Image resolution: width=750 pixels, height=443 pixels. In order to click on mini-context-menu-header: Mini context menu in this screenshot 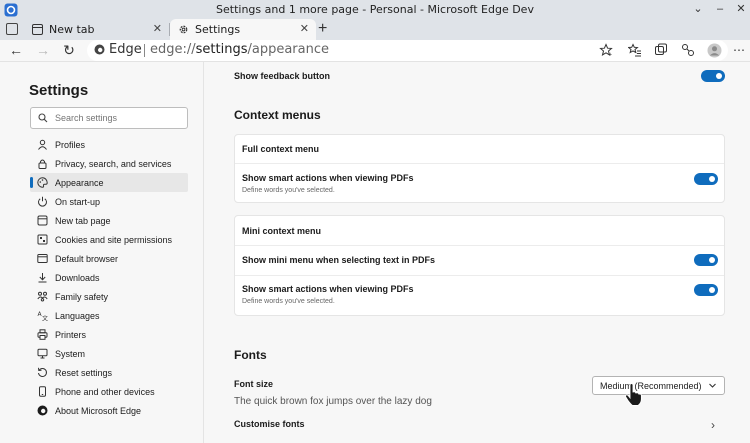, I will do `click(282, 231)`.